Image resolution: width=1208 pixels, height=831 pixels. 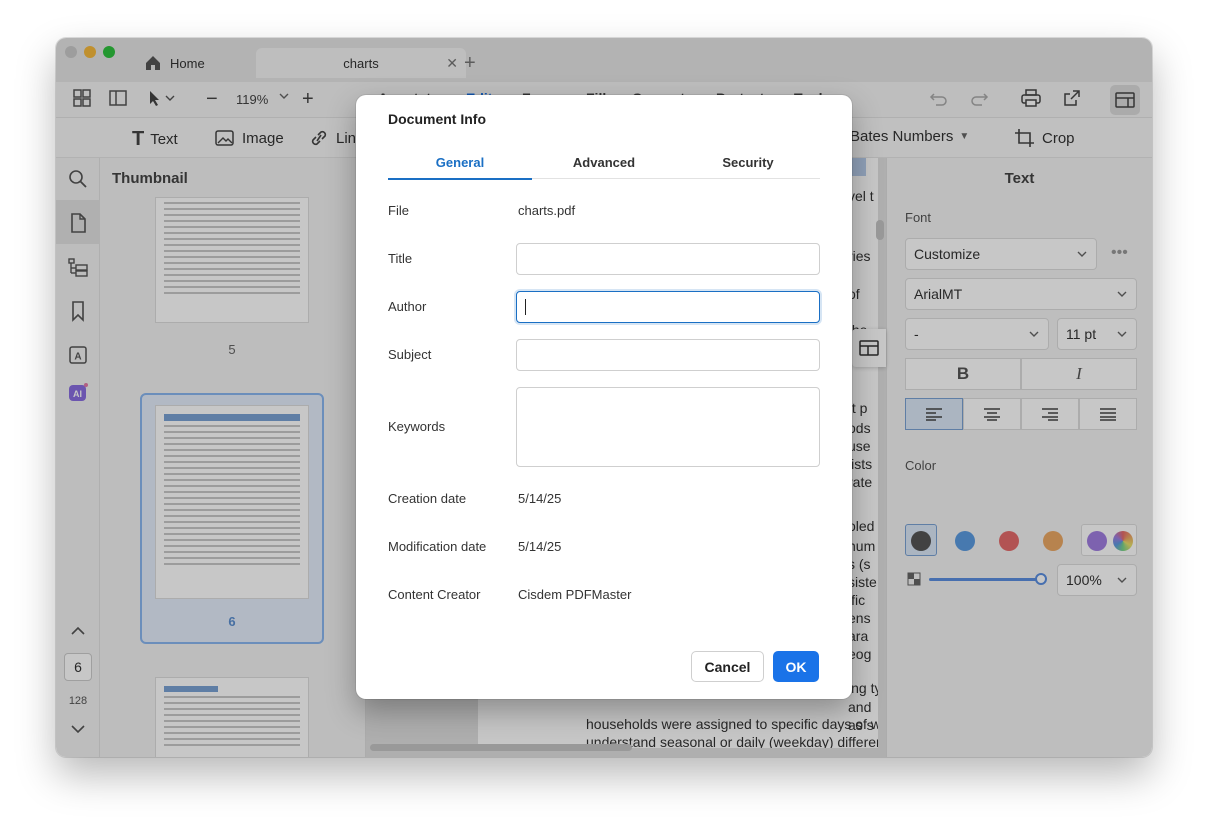 I want to click on subject-field, so click(x=668, y=355).